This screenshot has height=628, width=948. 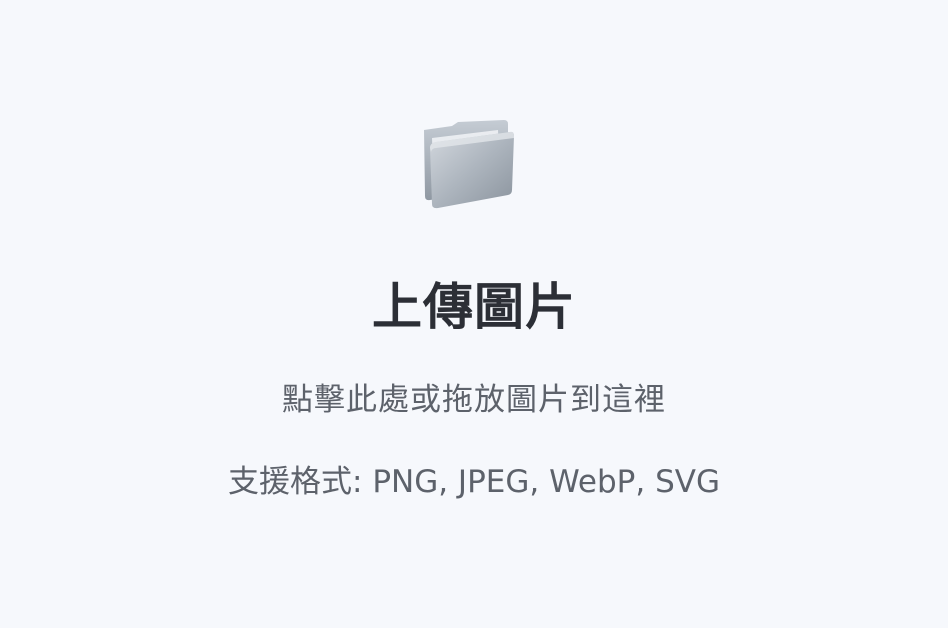 What do you see at coordinates (469, 164) in the screenshot?
I see `folder-icon` at bounding box center [469, 164].